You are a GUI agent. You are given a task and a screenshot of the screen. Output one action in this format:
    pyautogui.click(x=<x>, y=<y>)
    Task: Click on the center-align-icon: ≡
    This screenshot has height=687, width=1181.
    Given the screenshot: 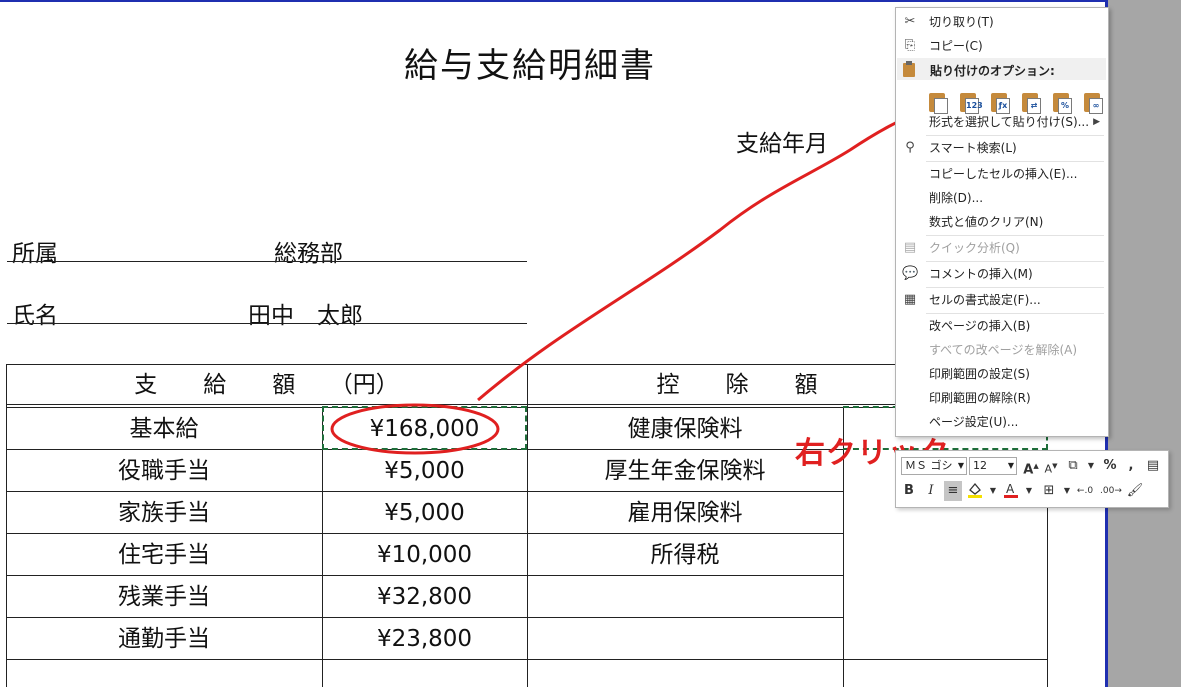 What is the action you would take?
    pyautogui.click(x=953, y=491)
    